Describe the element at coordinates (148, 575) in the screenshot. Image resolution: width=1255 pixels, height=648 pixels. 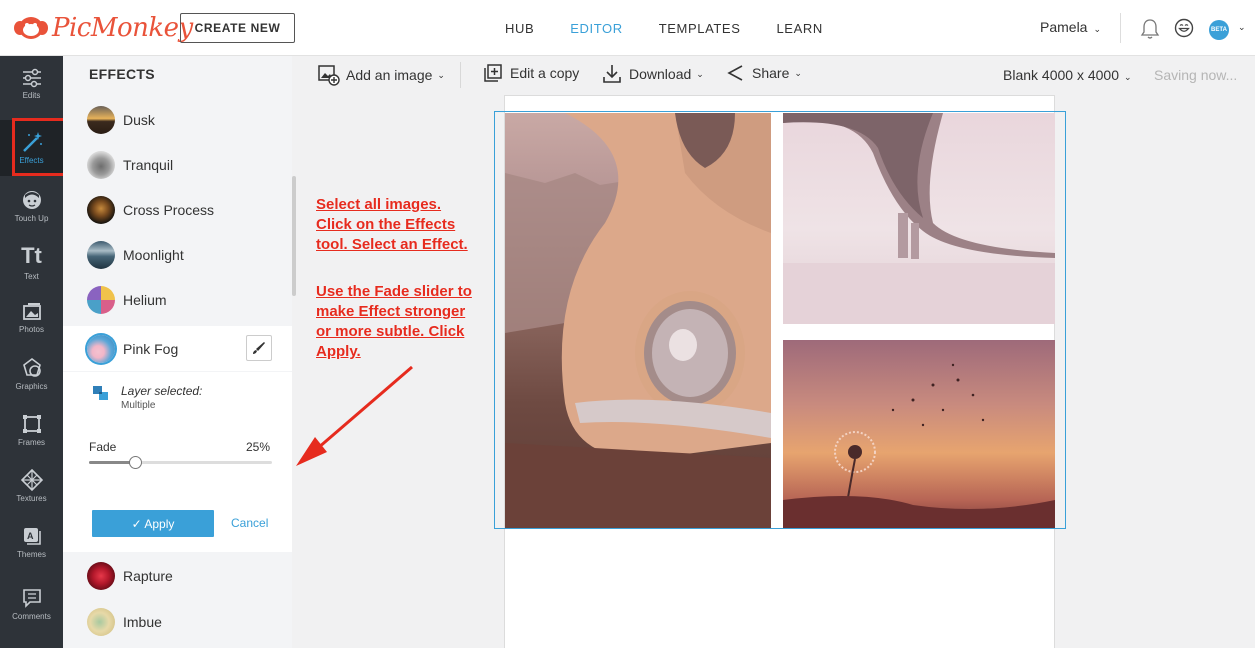
I see `effect-name: Rapture` at that location.